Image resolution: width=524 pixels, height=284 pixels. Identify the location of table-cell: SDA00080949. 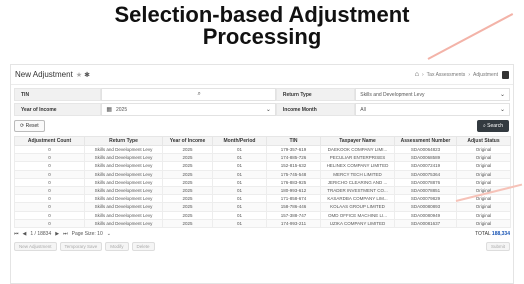
(425, 215).